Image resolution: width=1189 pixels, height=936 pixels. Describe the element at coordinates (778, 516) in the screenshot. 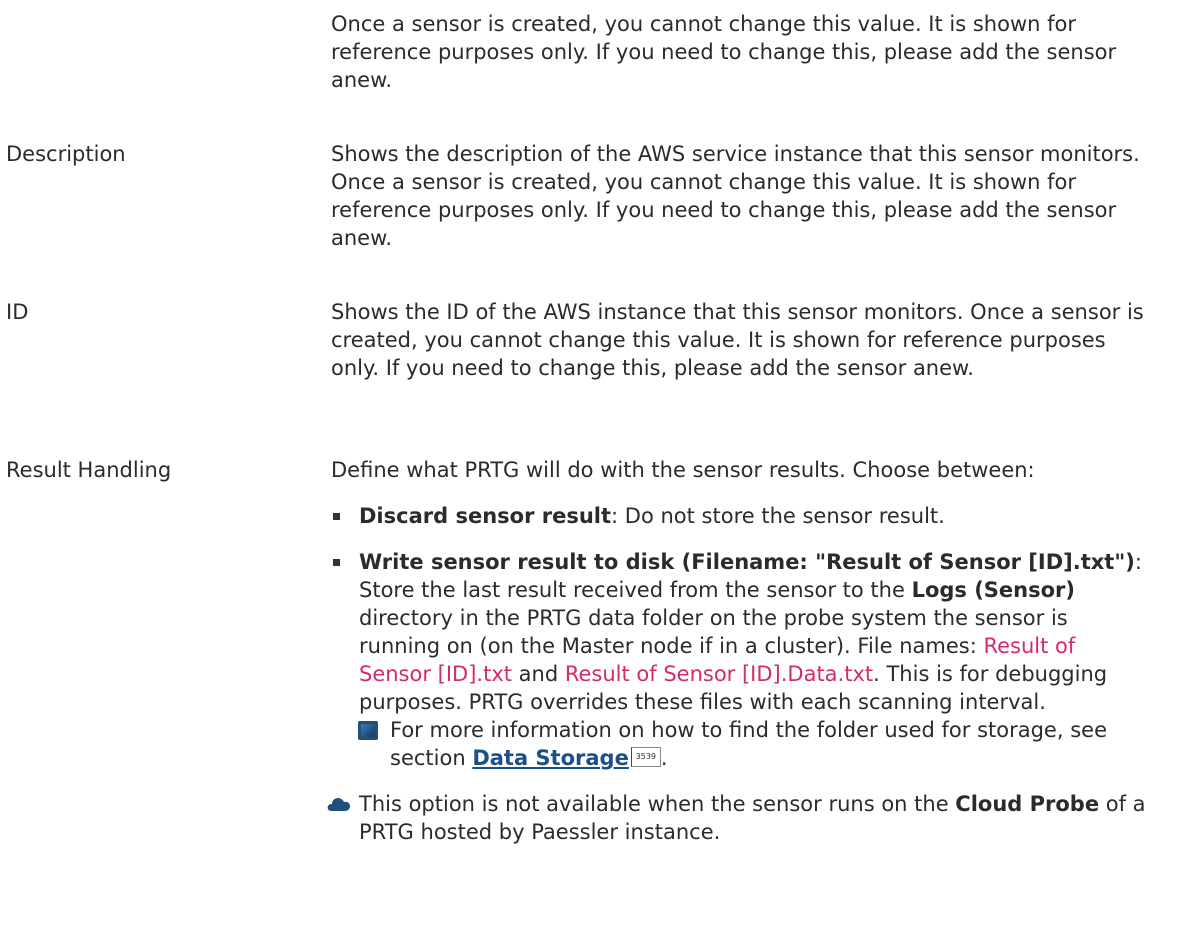

I see `option-discard-text: : Do not store the sensor result.` at that location.